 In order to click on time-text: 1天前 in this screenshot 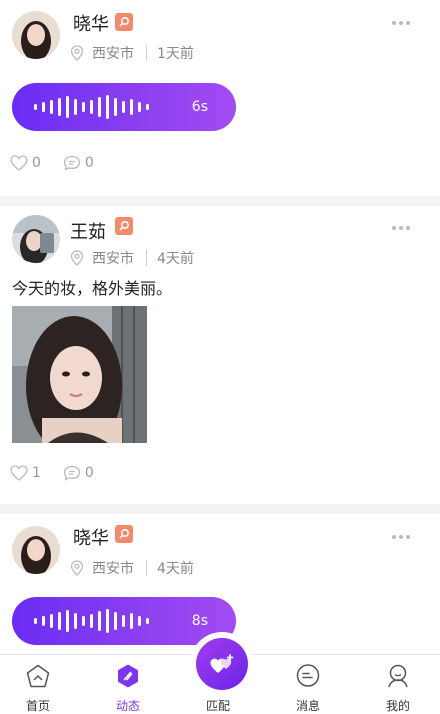, I will do `click(175, 54)`.